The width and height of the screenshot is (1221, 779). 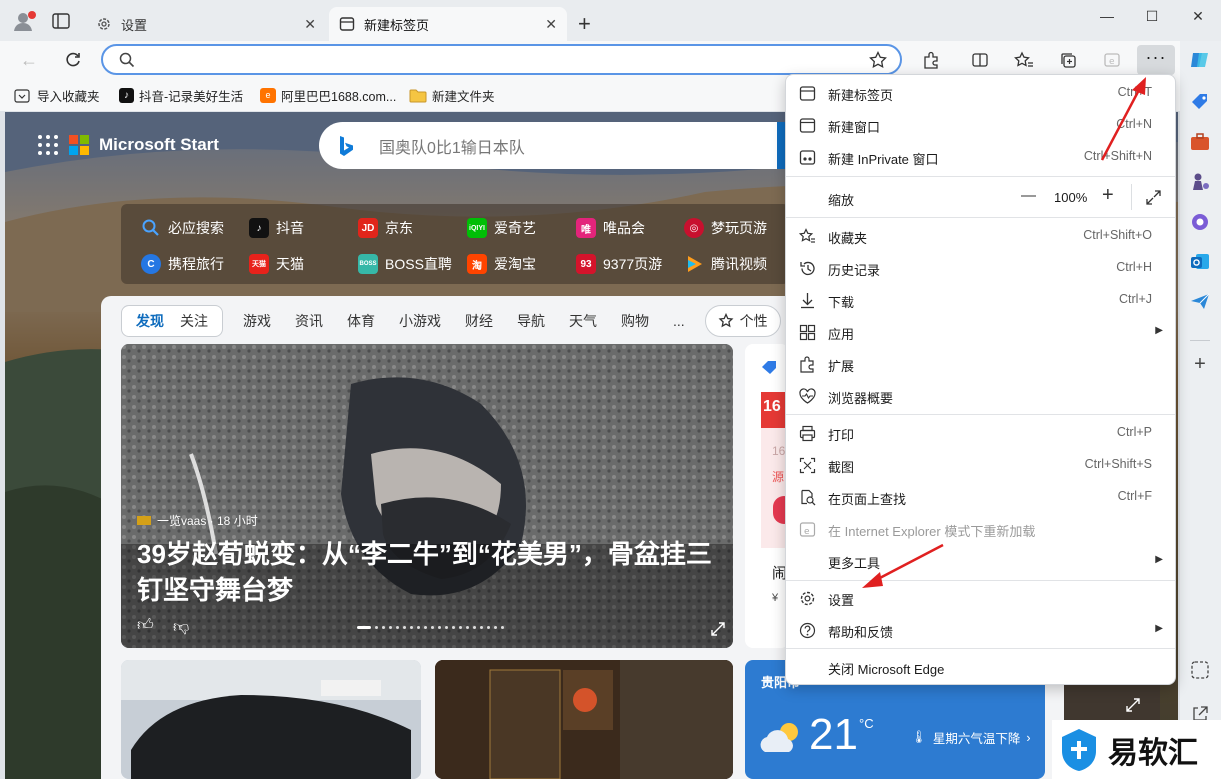 What do you see at coordinates (725, 228) in the screenshot?
I see `quick-link-mengwan: ◎ 梦玩页游` at bounding box center [725, 228].